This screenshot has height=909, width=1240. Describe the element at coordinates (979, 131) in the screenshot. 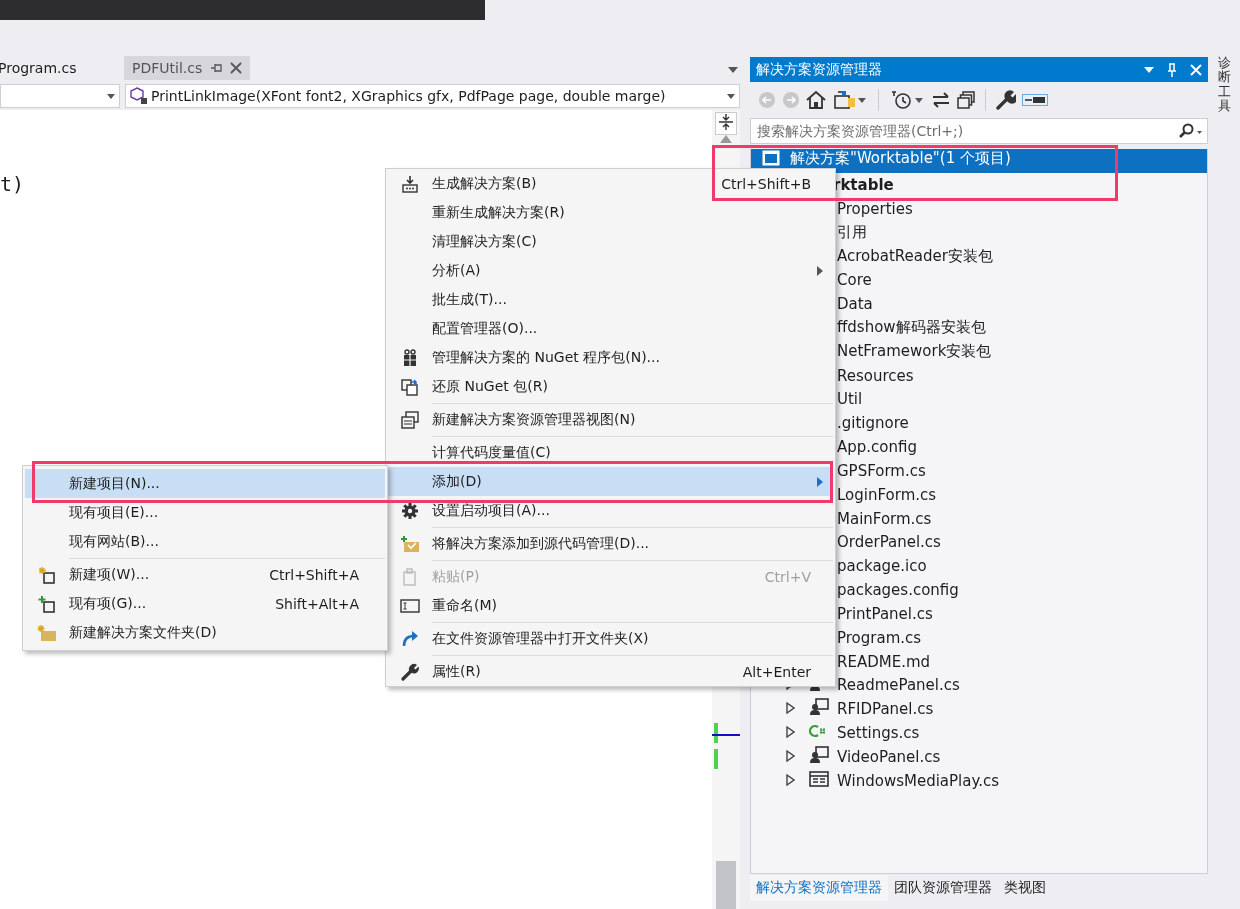

I see `search-field: 搜索解决方案资源管理器(Ctrl+;)` at that location.